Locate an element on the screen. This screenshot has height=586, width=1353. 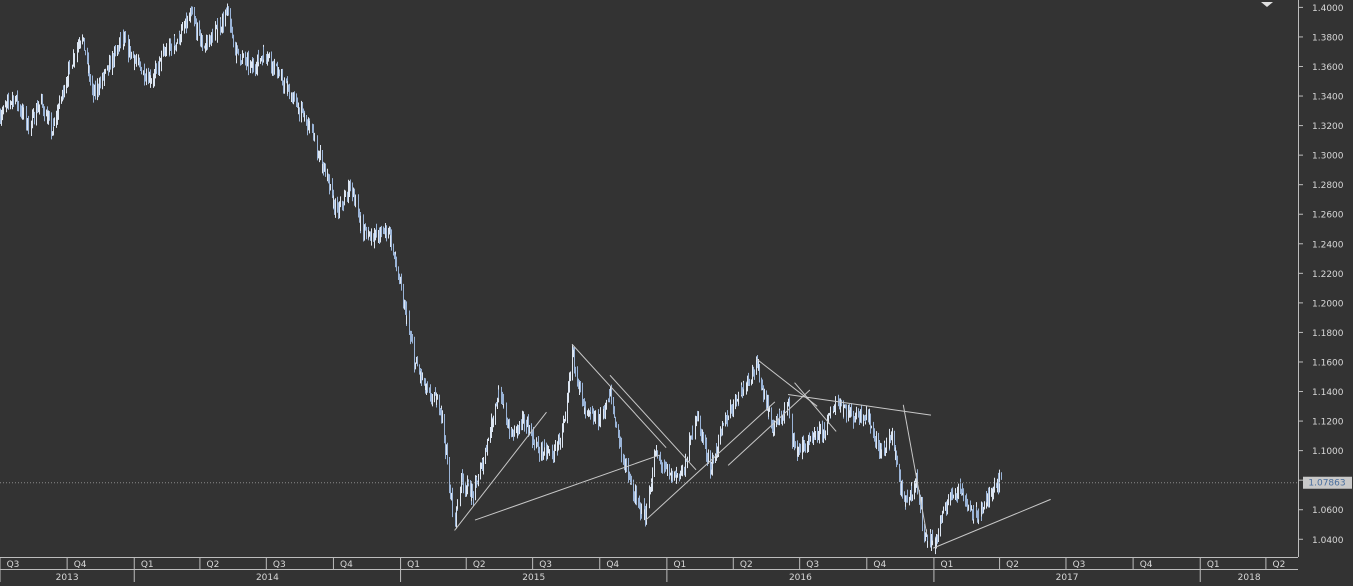
year-label: 2017 is located at coordinates (1067, 577).